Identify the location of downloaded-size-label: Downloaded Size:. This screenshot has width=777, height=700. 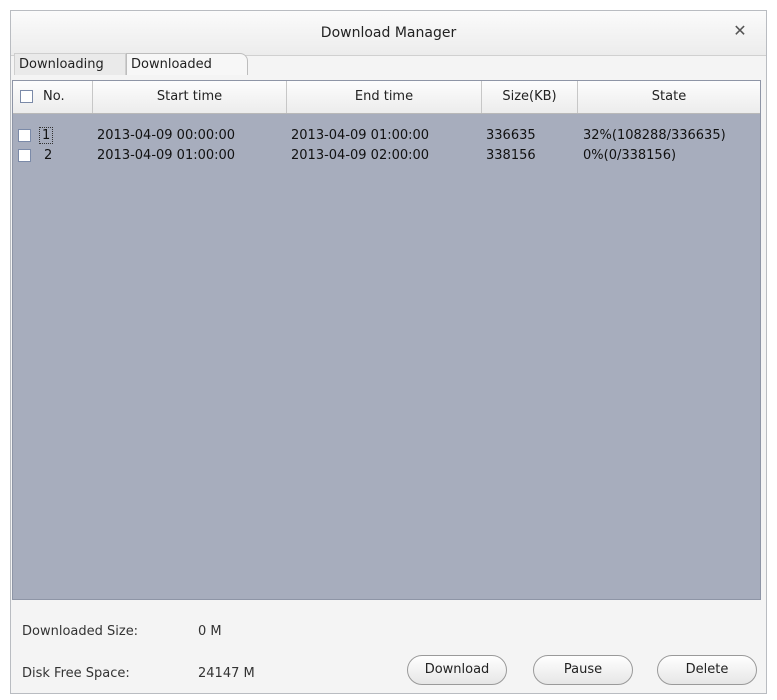
(80, 631).